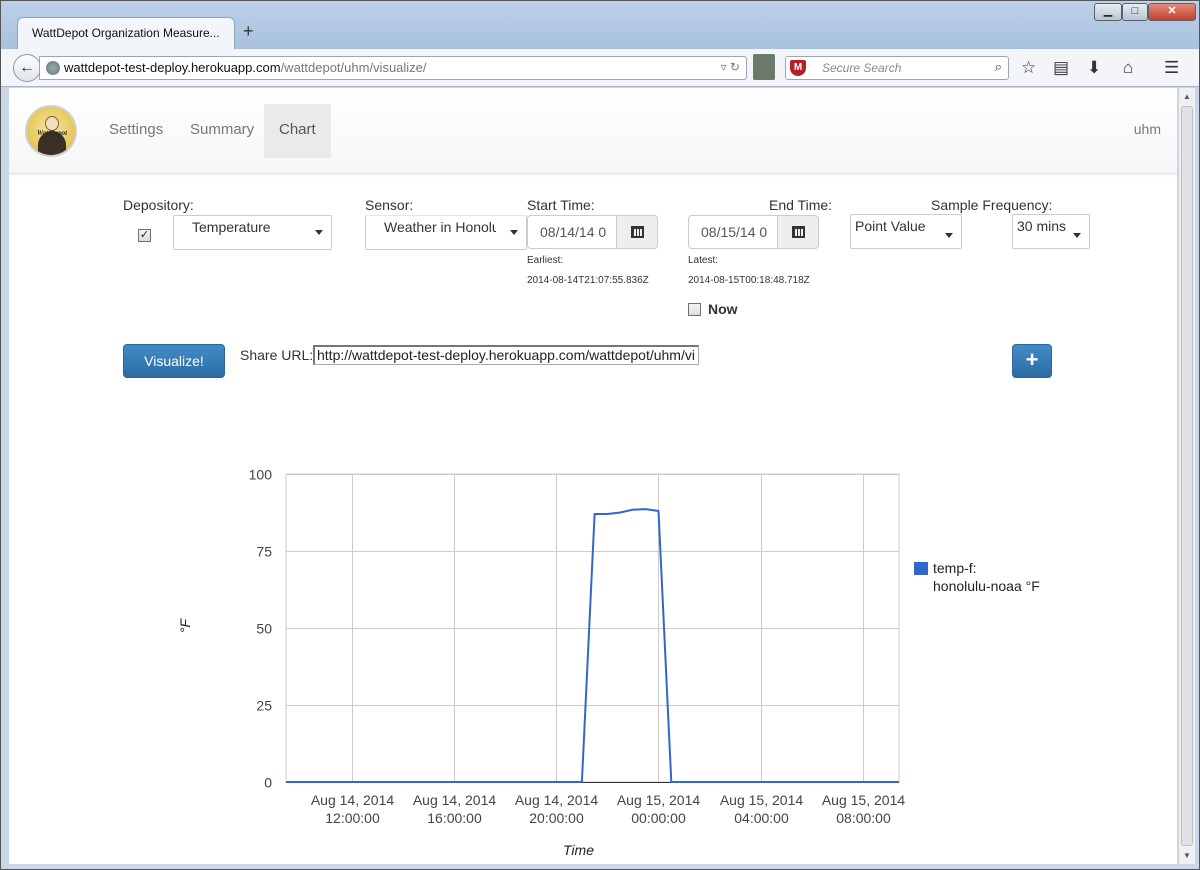  I want to click on x-tick-time: 16:00:00, so click(454, 818).